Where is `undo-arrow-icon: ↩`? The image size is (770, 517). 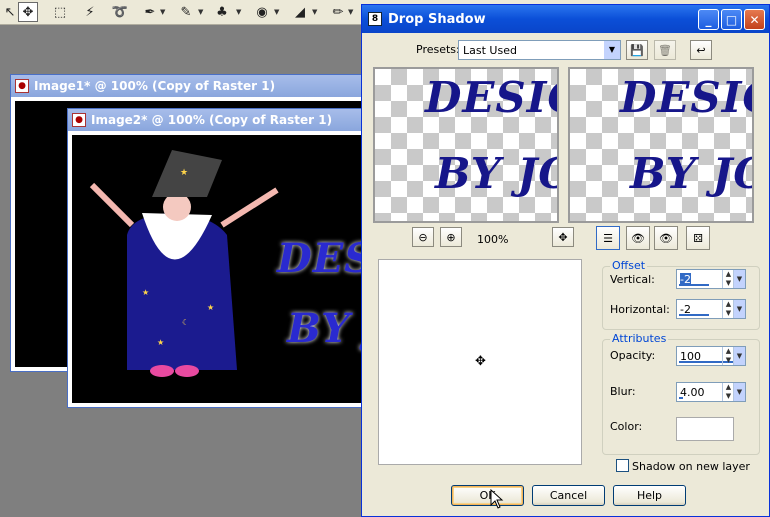
undo-arrow-icon: ↩ is located at coordinates (701, 50).